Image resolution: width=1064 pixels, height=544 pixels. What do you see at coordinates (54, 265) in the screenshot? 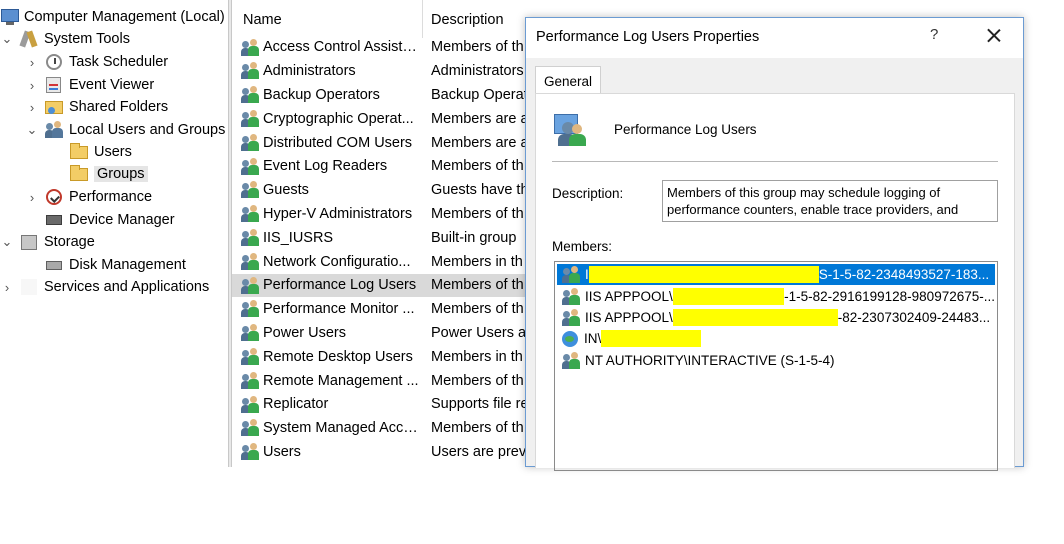
I see `disk-icon` at bounding box center [54, 265].